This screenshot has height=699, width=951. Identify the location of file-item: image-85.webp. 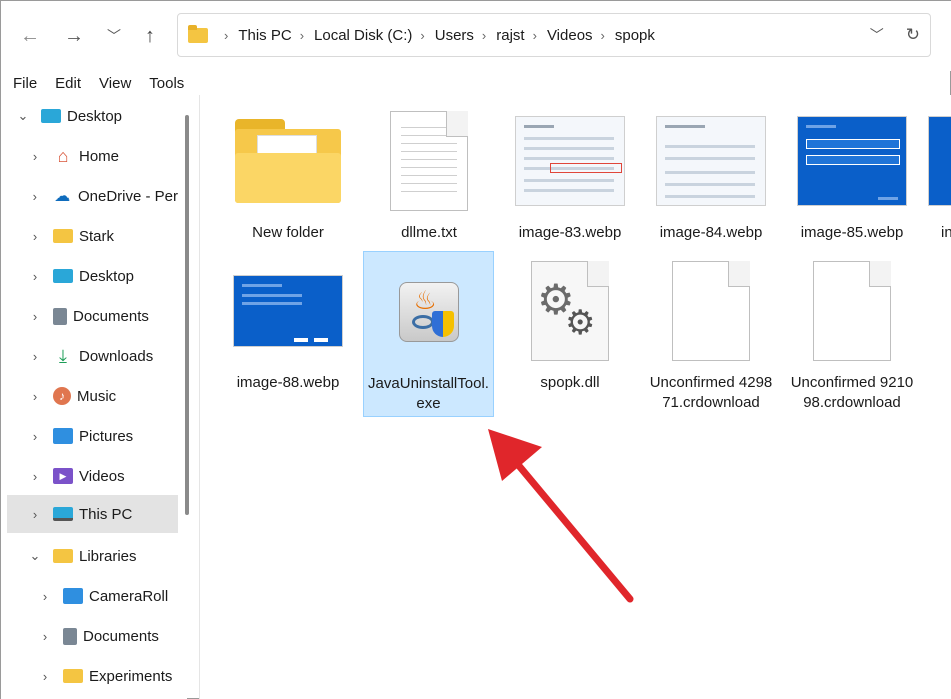
(852, 172).